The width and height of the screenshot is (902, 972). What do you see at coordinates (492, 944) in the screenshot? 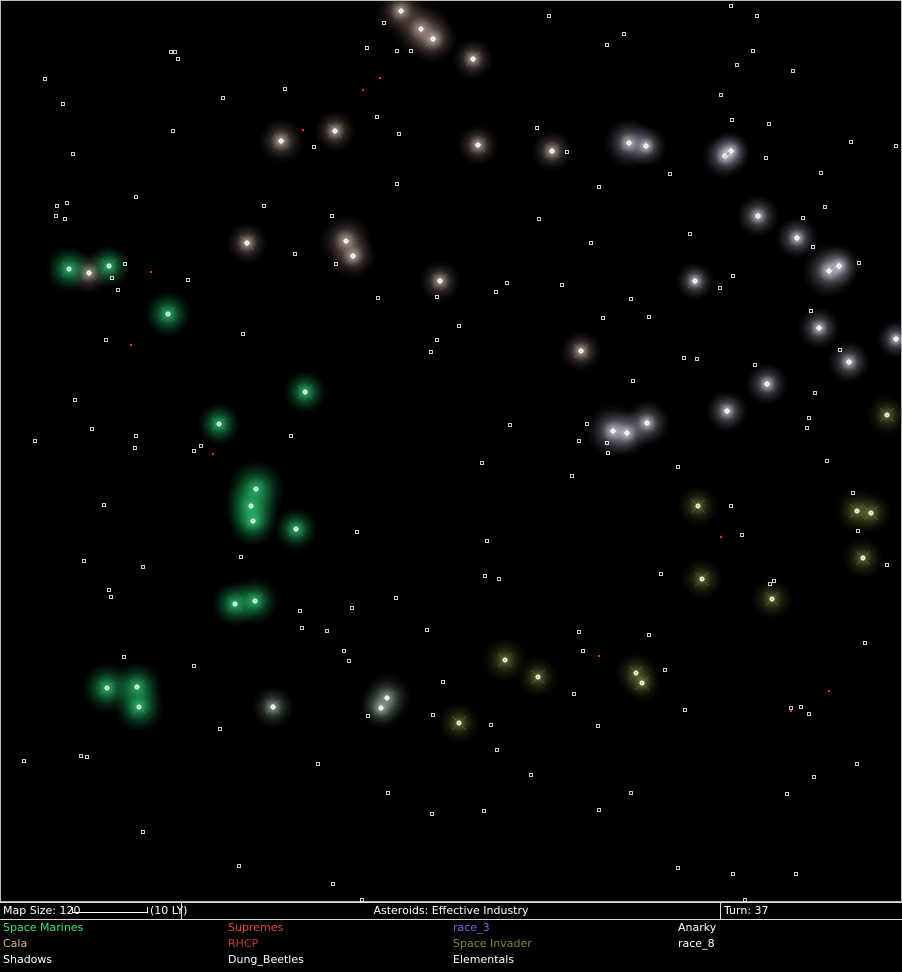
I see `legend-item: Space Invader` at bounding box center [492, 944].